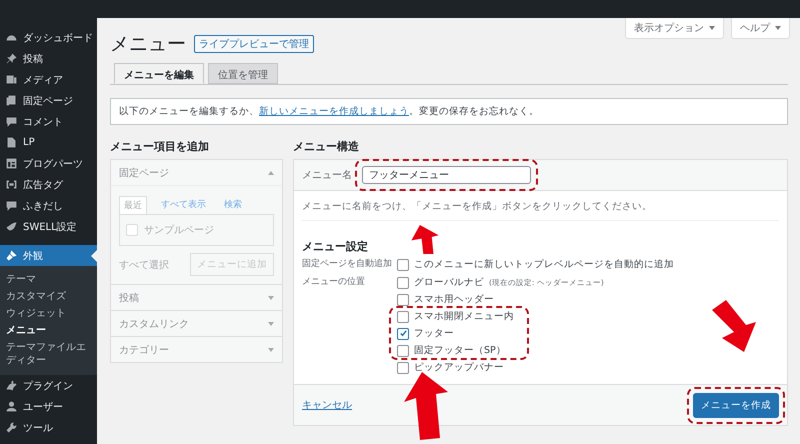 The image size is (800, 444). What do you see at coordinates (48, 255) in the screenshot?
I see `sidebar-item: 外観` at bounding box center [48, 255].